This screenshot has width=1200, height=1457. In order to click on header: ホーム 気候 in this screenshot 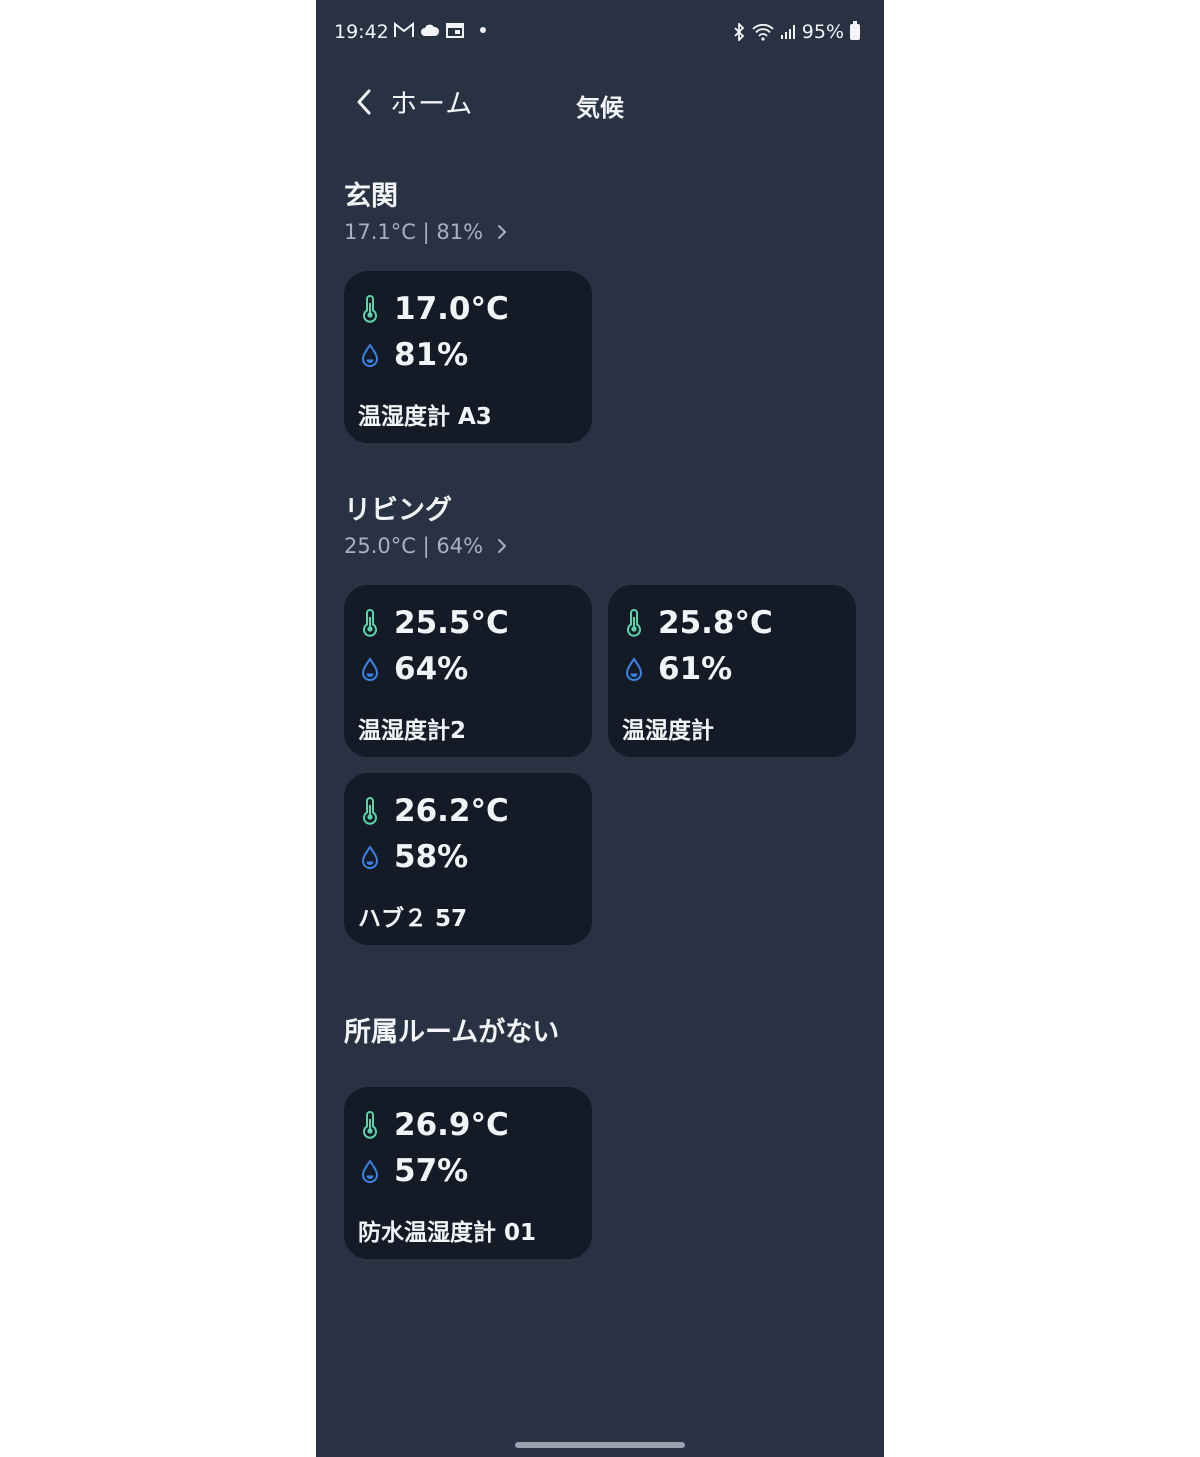, I will do `click(600, 102)`.